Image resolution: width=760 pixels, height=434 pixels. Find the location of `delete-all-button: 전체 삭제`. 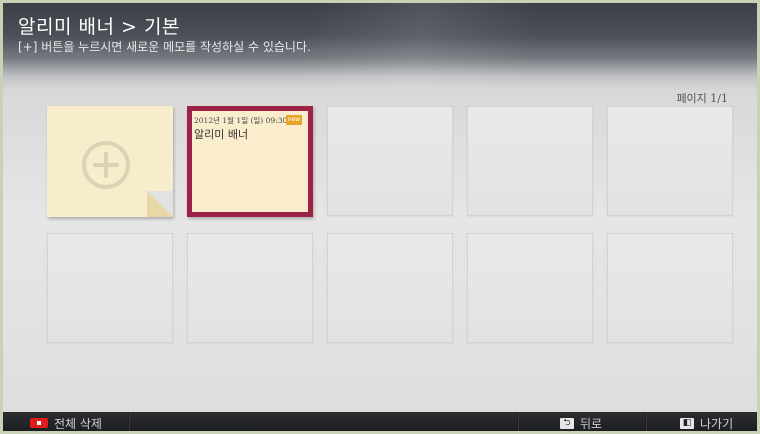

delete-all-button: 전체 삭제 is located at coordinates (66, 423).